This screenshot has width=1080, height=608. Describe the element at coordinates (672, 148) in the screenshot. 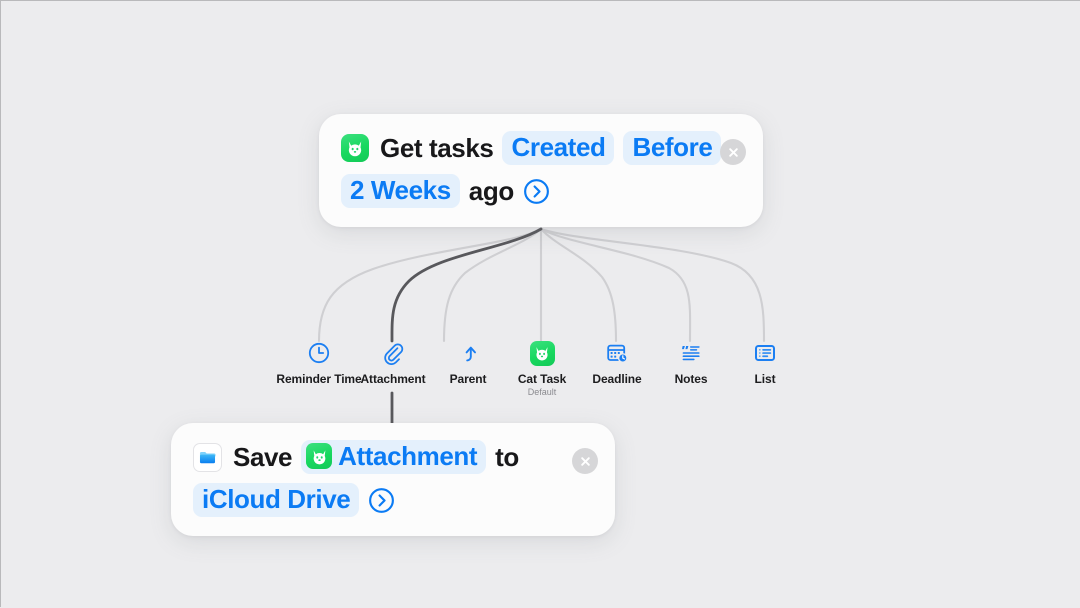

I see `parameter-token-before: Before` at that location.